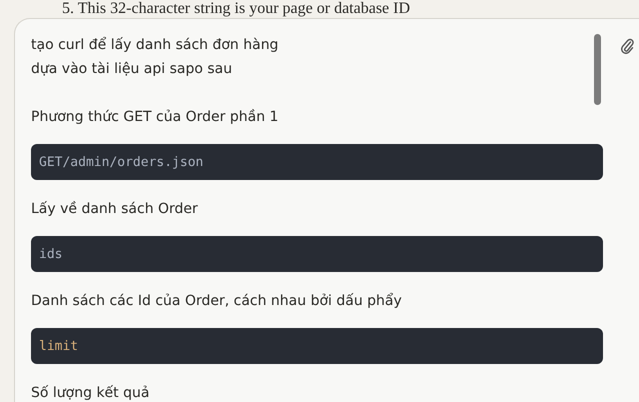  Describe the element at coordinates (154, 117) in the screenshot. I see `message-text: Phương thức GET của Order phần 1` at that location.